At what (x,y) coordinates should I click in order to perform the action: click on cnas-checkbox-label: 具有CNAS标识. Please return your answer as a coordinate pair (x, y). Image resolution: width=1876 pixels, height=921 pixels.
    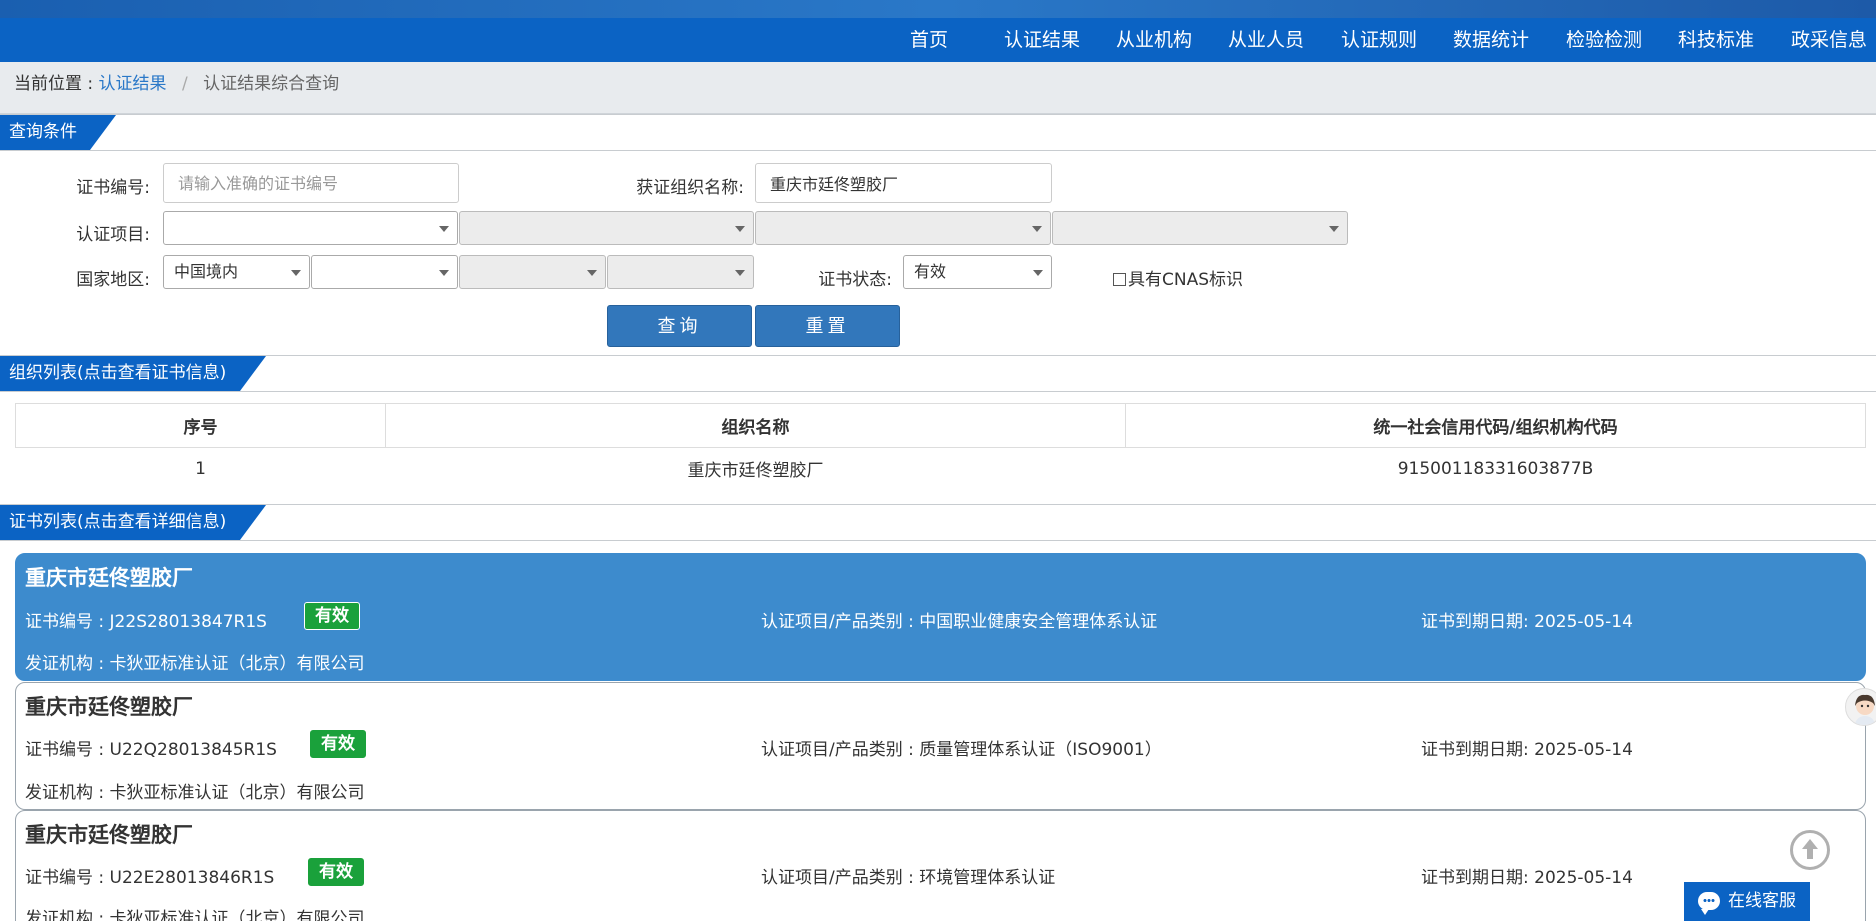
    Looking at the image, I should click on (1186, 280).